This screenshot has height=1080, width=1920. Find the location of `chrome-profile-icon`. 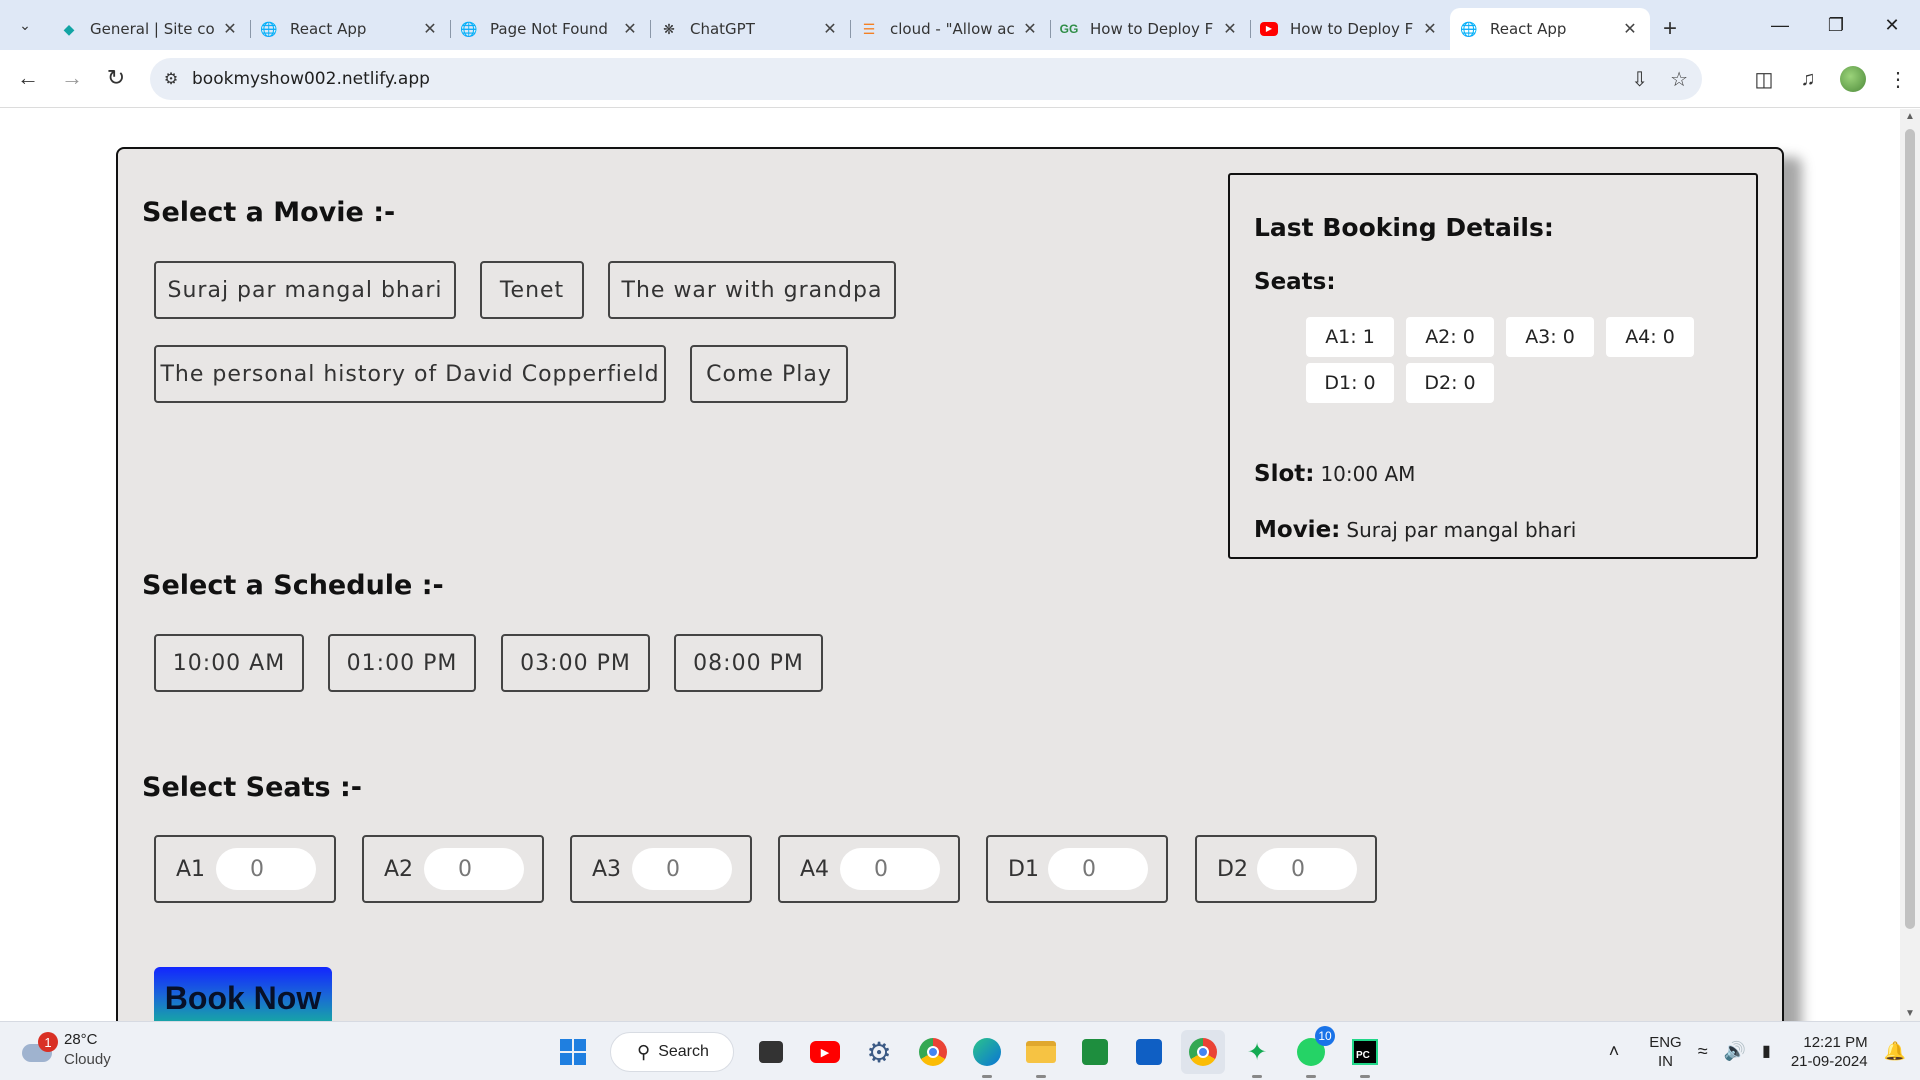

chrome-profile-icon is located at coordinates (1203, 1052).